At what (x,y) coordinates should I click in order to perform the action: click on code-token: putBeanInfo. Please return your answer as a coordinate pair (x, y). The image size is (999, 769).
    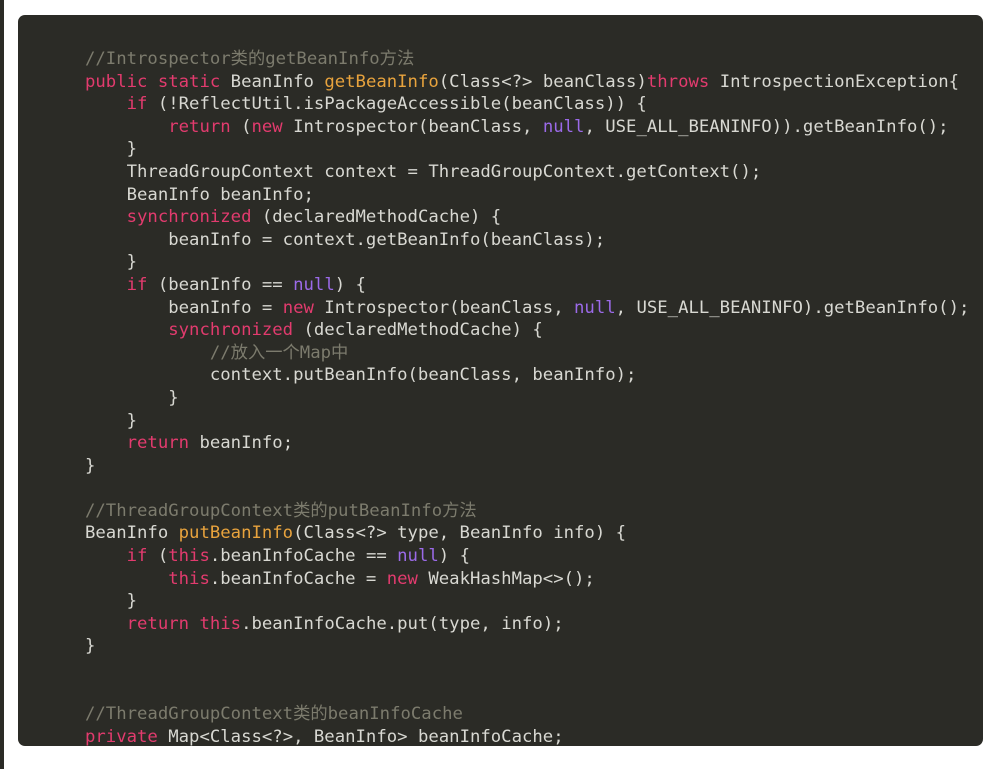
    Looking at the image, I should click on (236, 533).